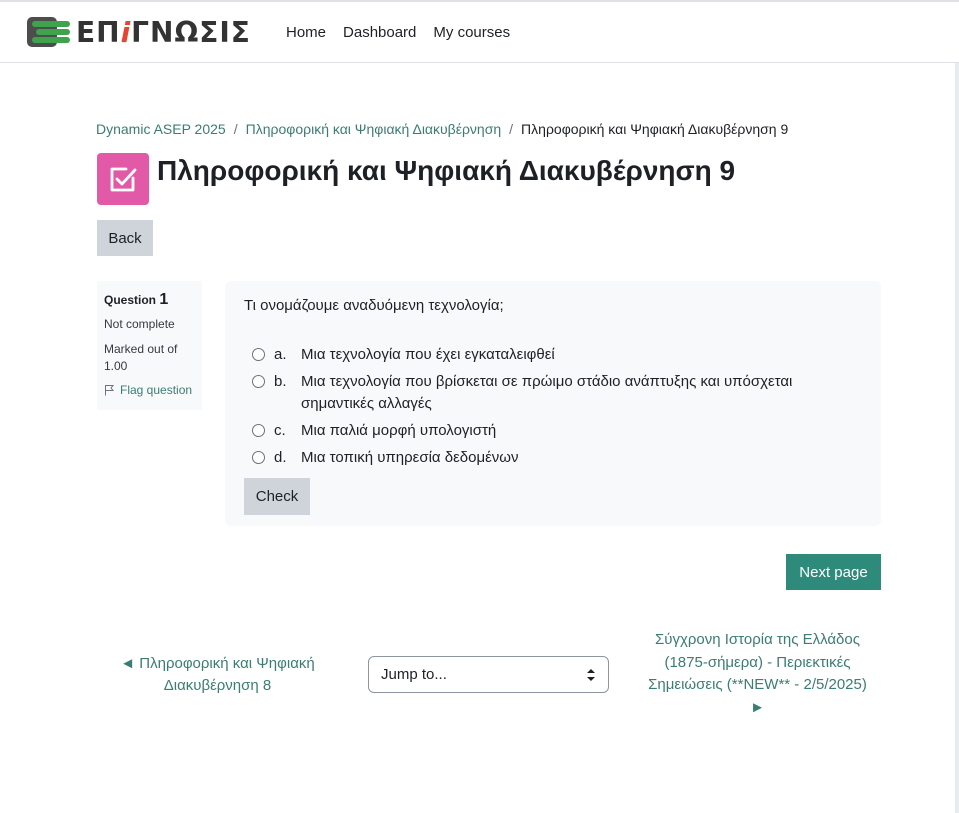  Describe the element at coordinates (48, 32) in the screenshot. I see `logo-mark-icon` at that location.